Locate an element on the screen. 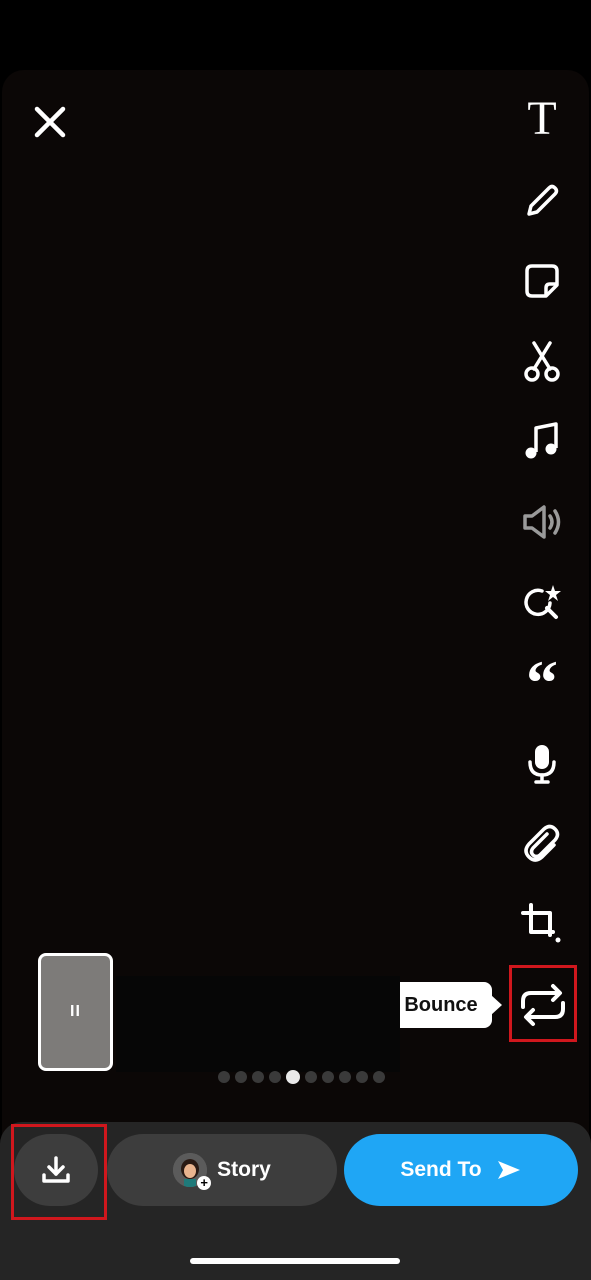  text-icon: T is located at coordinates (542, 118).